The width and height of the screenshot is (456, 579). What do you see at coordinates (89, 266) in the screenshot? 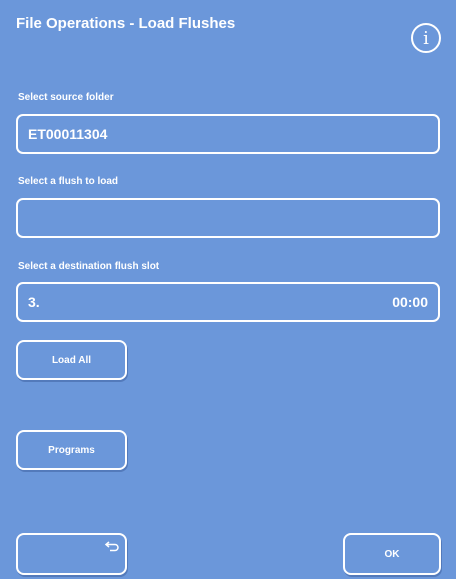
I see `destination-label: Select a destination flush slot` at bounding box center [89, 266].